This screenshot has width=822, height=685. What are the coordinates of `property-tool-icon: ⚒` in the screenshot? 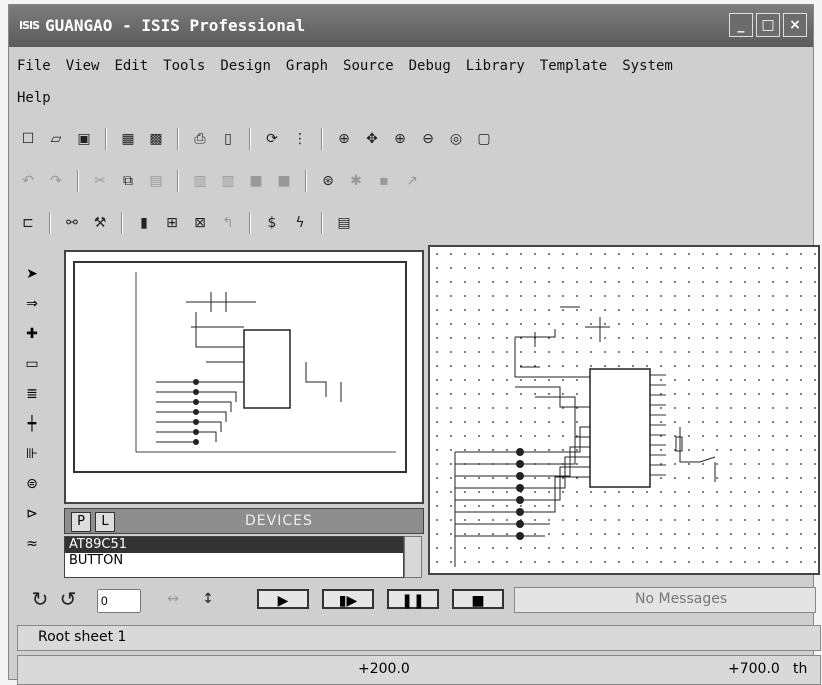 It's located at (100, 223).